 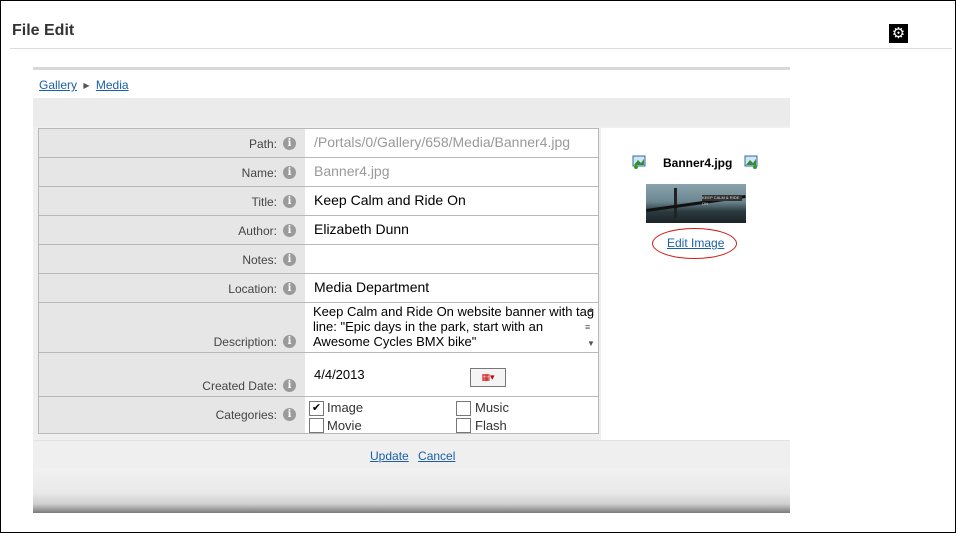 I want to click on form-row-notes: Notes: i, so click(x=318, y=259).